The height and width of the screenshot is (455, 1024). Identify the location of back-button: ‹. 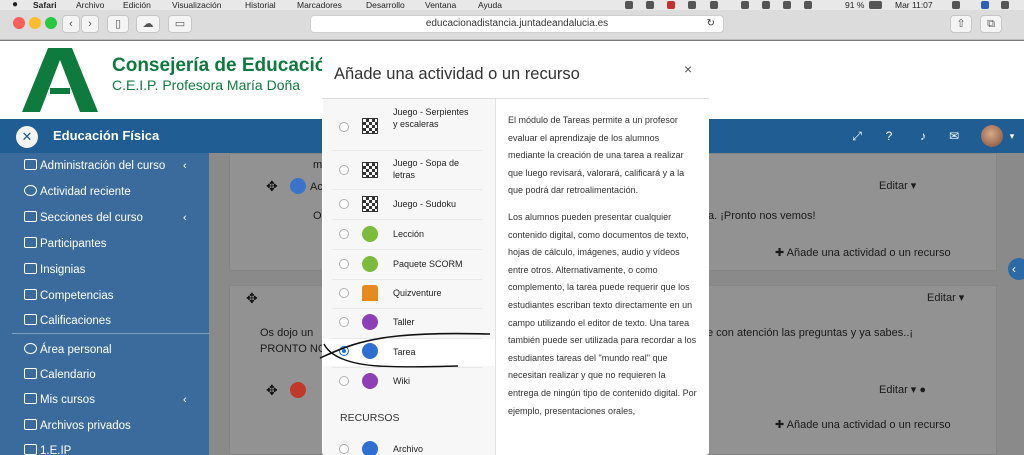
(71, 24).